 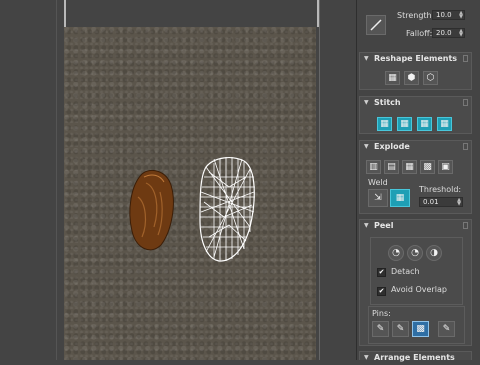 I want to click on flatten-icon: ▤, so click(x=391, y=167).